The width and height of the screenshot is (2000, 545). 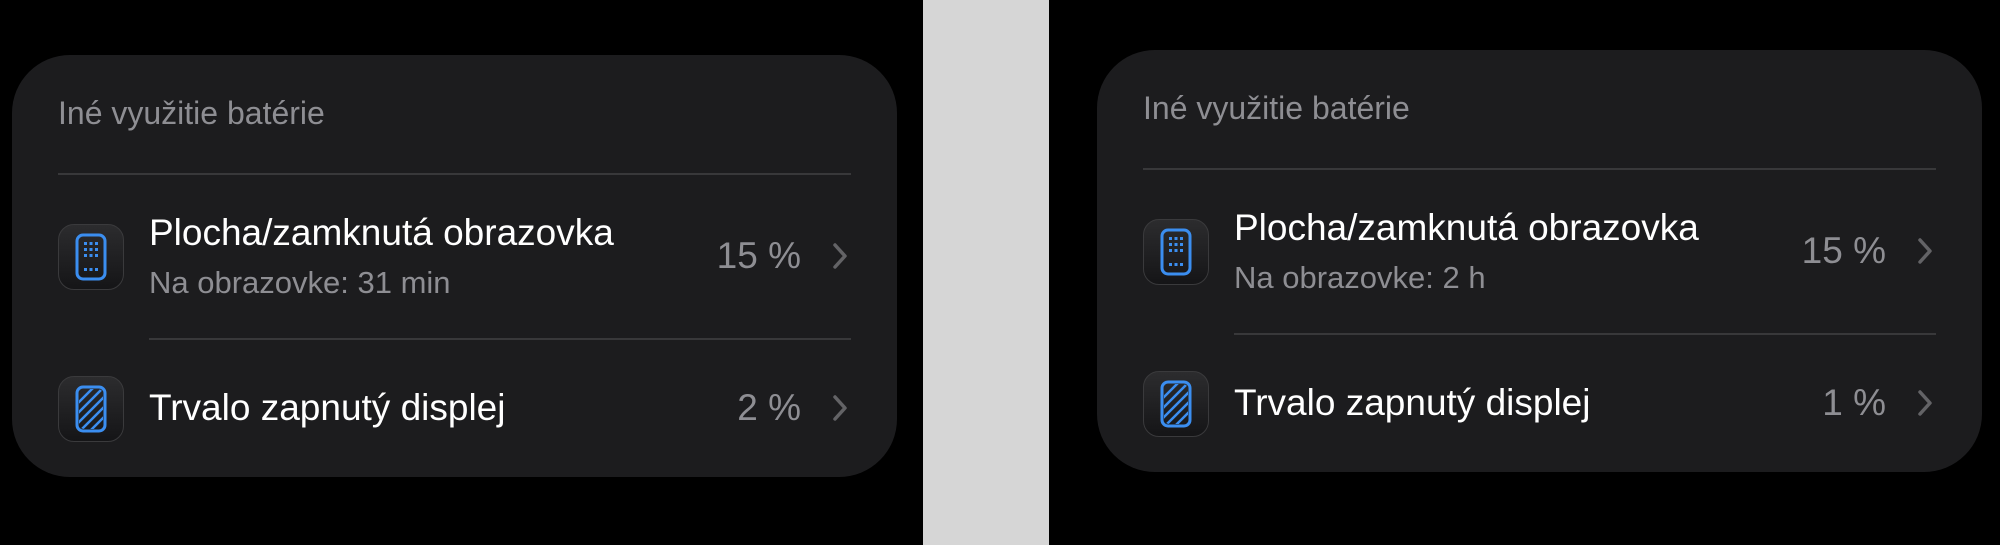 I want to click on row-always-on-display: Trvalo zapnutý displej 2 %, so click(x=454, y=409).